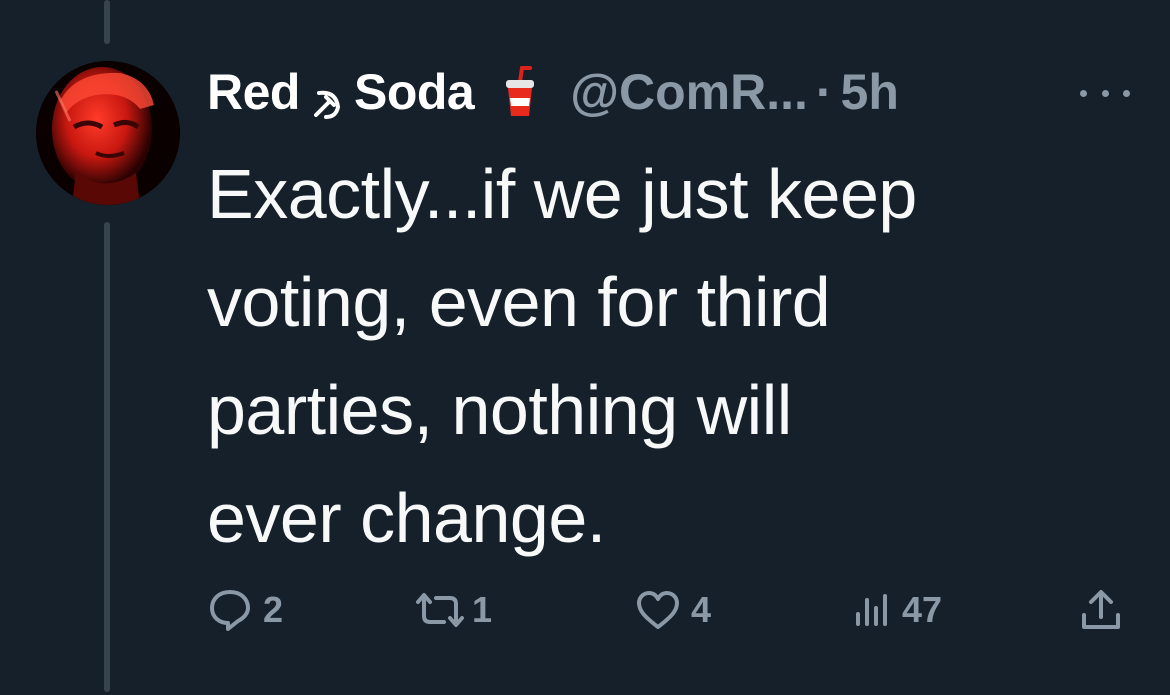  What do you see at coordinates (230, 610) in the screenshot?
I see `reply-icon` at bounding box center [230, 610].